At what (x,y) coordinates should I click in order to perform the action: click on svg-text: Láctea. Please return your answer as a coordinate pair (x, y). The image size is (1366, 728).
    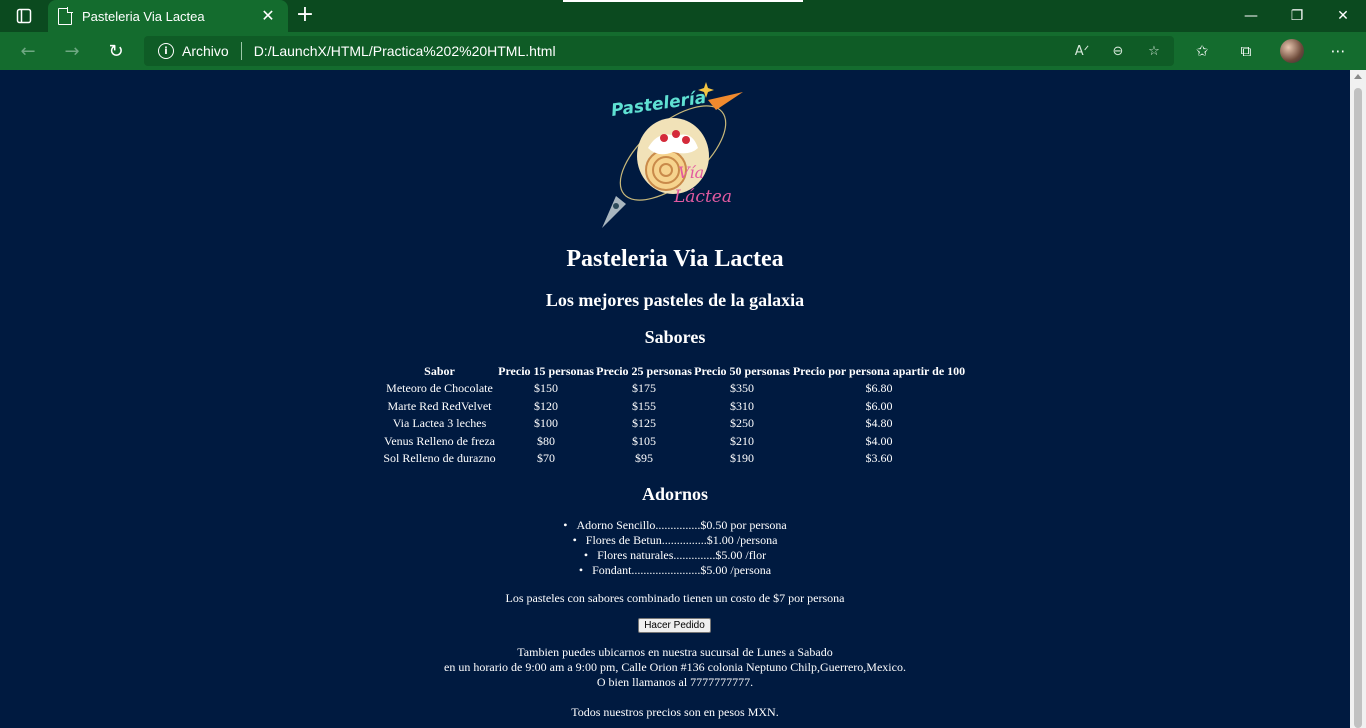
    Looking at the image, I should click on (702, 197).